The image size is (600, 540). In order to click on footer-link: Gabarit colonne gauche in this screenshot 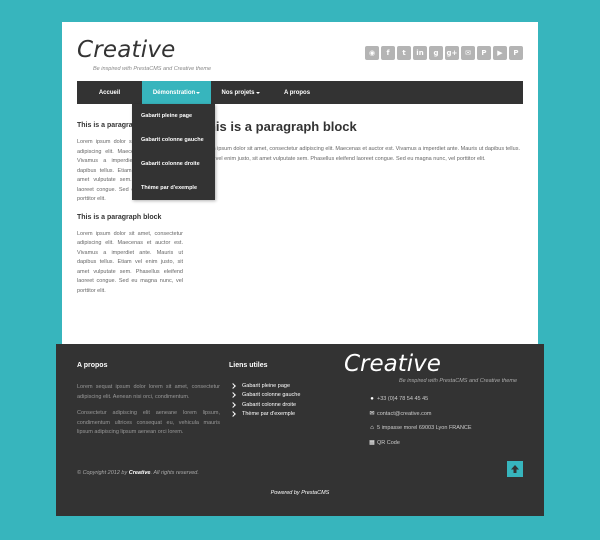, I will do `click(283, 396)`.